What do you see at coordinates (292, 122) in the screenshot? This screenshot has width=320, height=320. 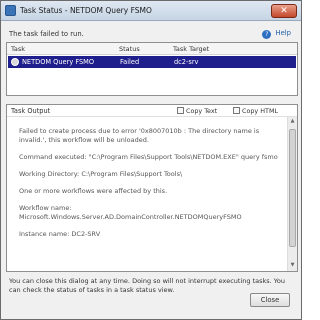 I see `scroll-up-icon: ▲` at bounding box center [292, 122].